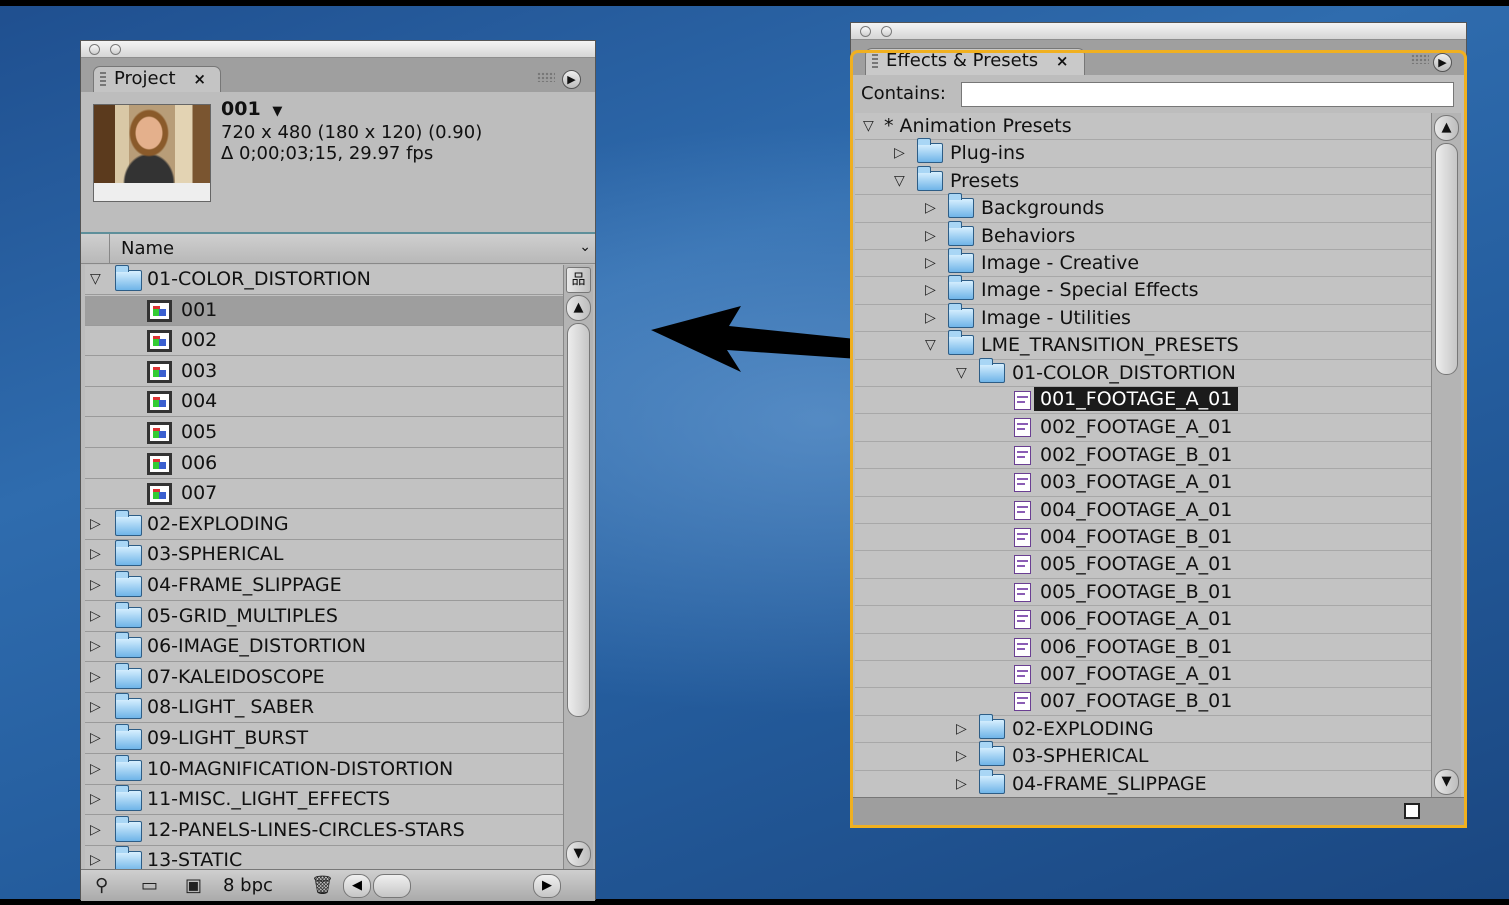 This screenshot has height=905, width=1509. I want to click on composition-row: 007, so click(324, 494).